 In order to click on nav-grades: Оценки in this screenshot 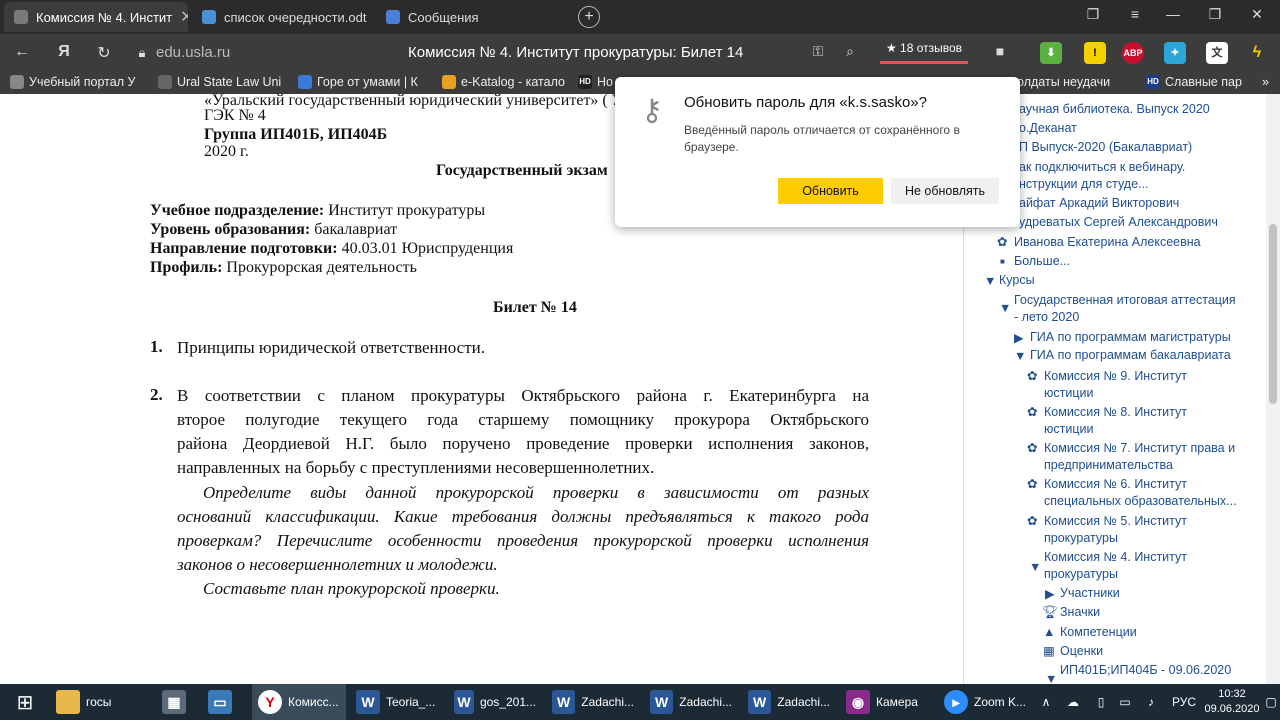, I will do `click(1081, 651)`.